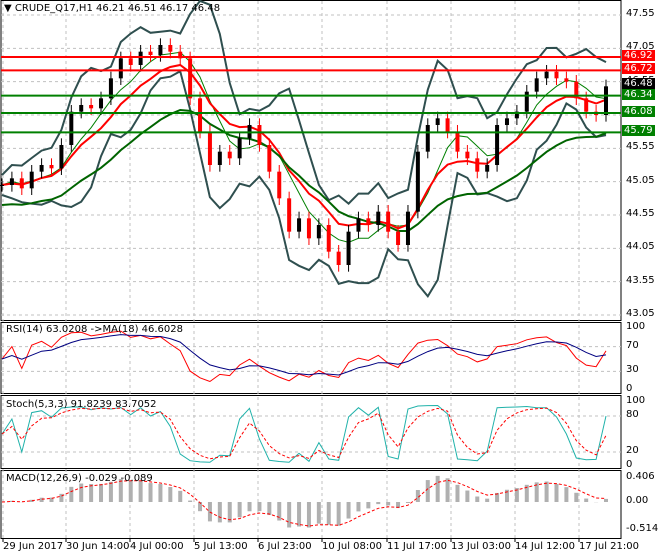  I want to click on price-tick-label: 45.05, so click(640, 180).